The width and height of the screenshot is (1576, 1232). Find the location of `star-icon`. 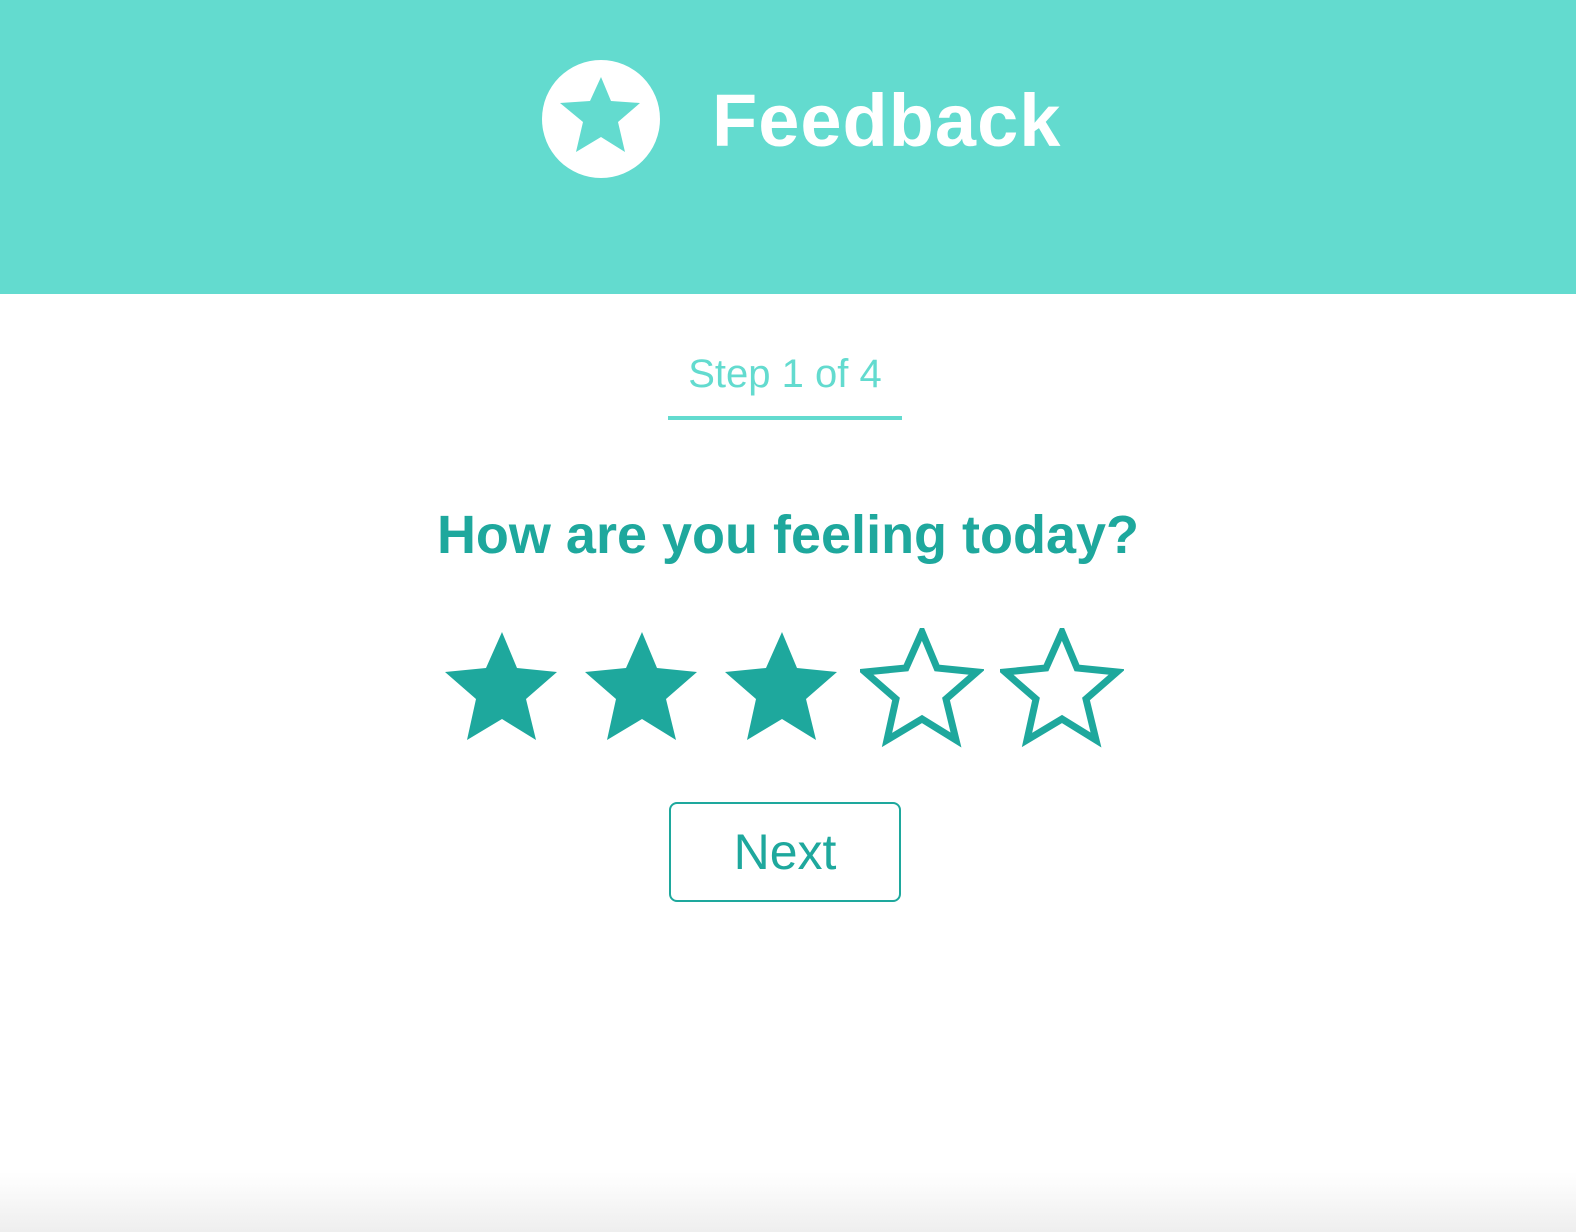

star-icon is located at coordinates (600, 114).